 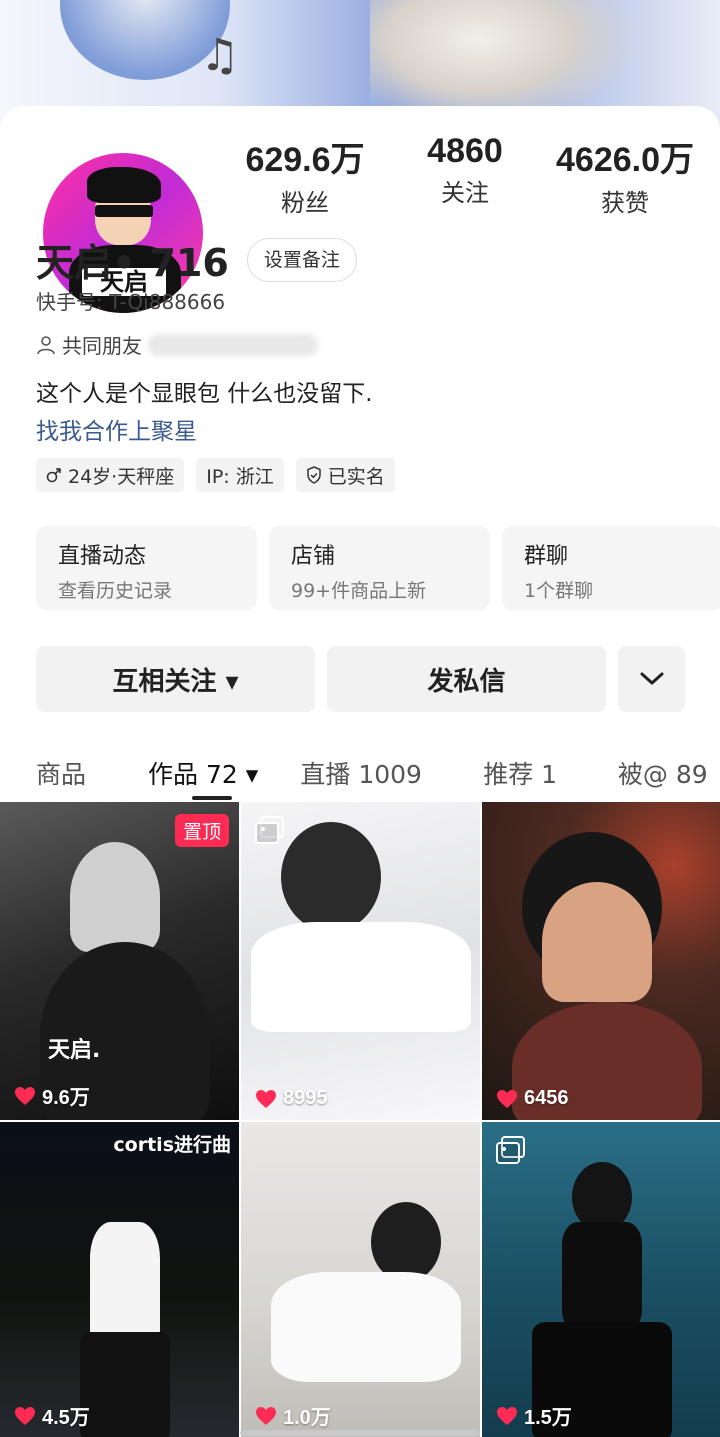 What do you see at coordinates (66, 1418) in the screenshot?
I see `like-count-value: 4.5万` at bounding box center [66, 1418].